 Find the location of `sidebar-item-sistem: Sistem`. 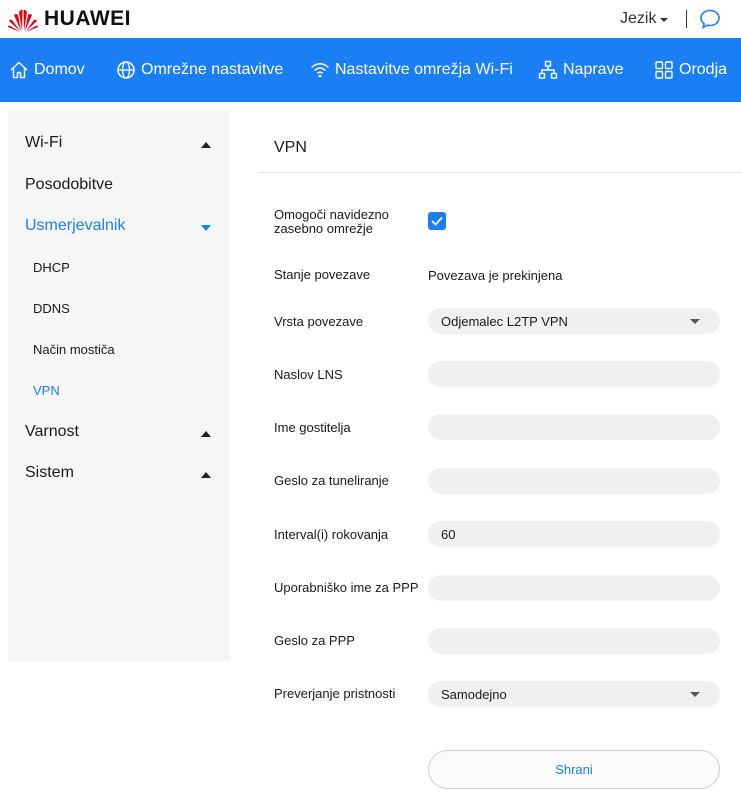

sidebar-item-sistem: Sistem is located at coordinates (49, 473).